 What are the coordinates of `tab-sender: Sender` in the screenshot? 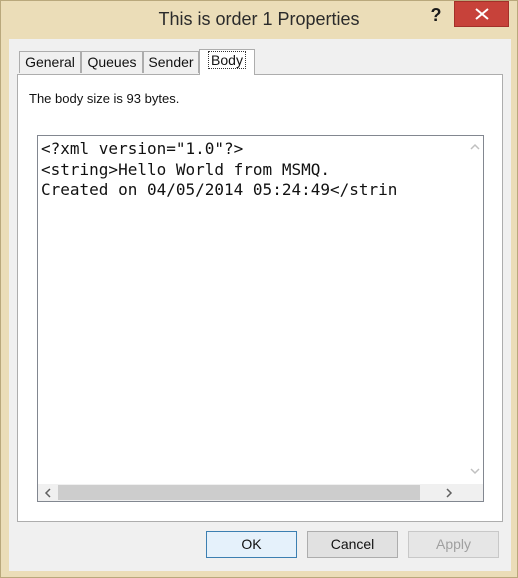 It's located at (171, 62).